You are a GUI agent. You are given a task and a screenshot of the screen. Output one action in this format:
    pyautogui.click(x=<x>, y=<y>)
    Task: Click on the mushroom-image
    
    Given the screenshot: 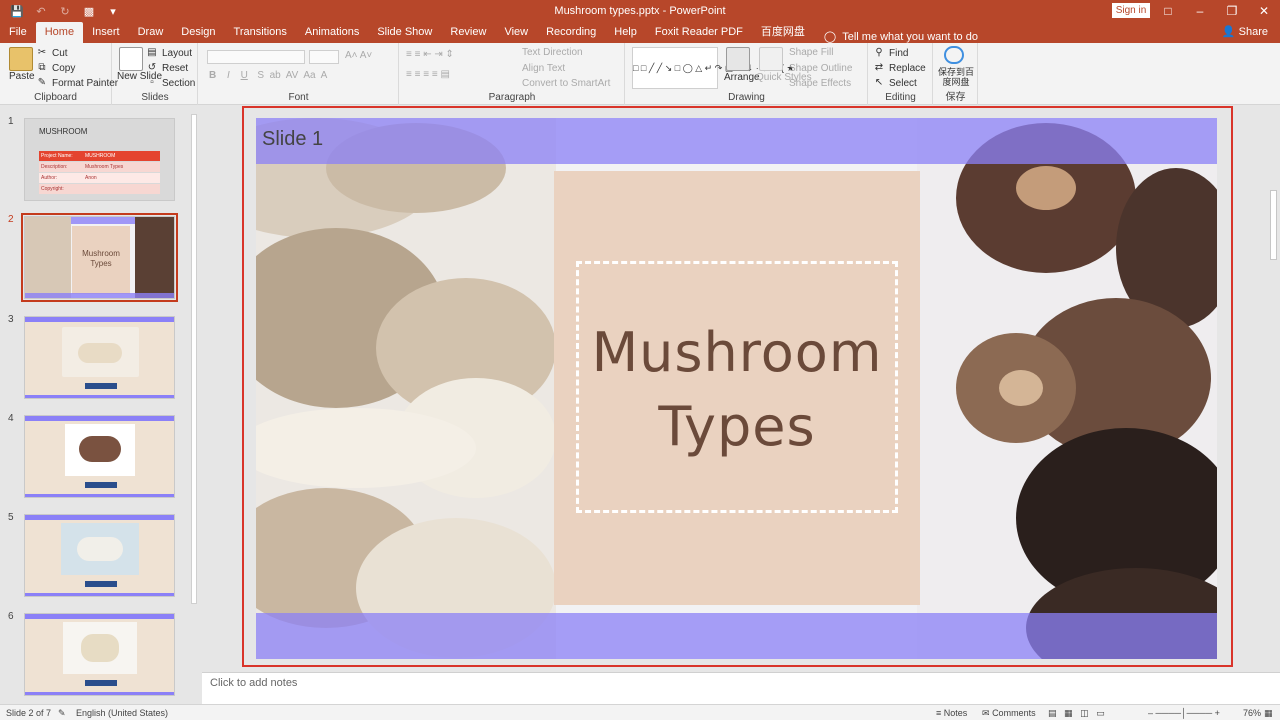 What is the action you would take?
    pyautogui.click(x=100, y=449)
    